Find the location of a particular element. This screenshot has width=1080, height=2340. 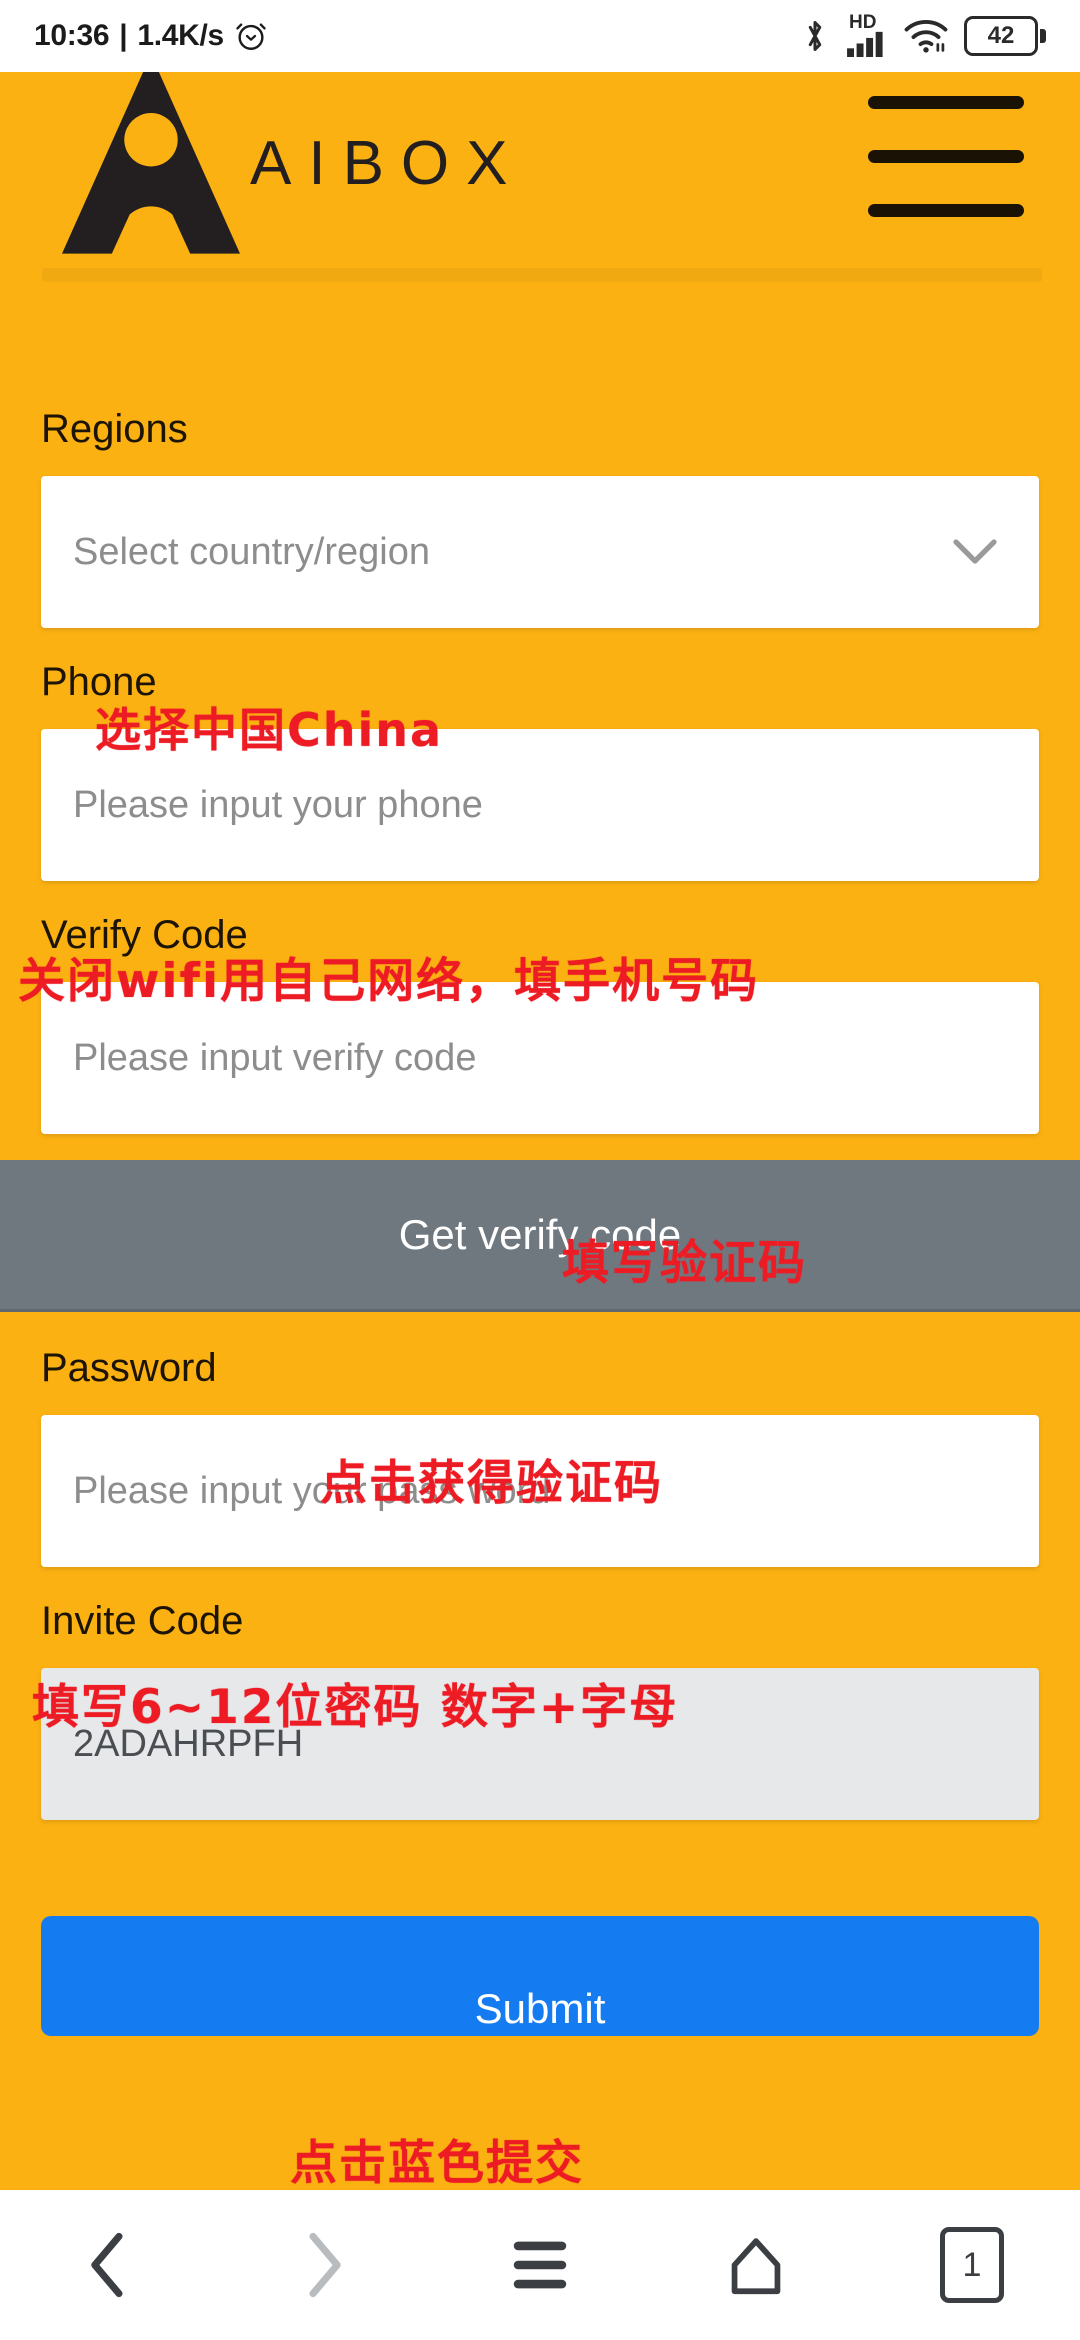

get-code-annotation: 点击获得验证码 is located at coordinates (491, 1483).